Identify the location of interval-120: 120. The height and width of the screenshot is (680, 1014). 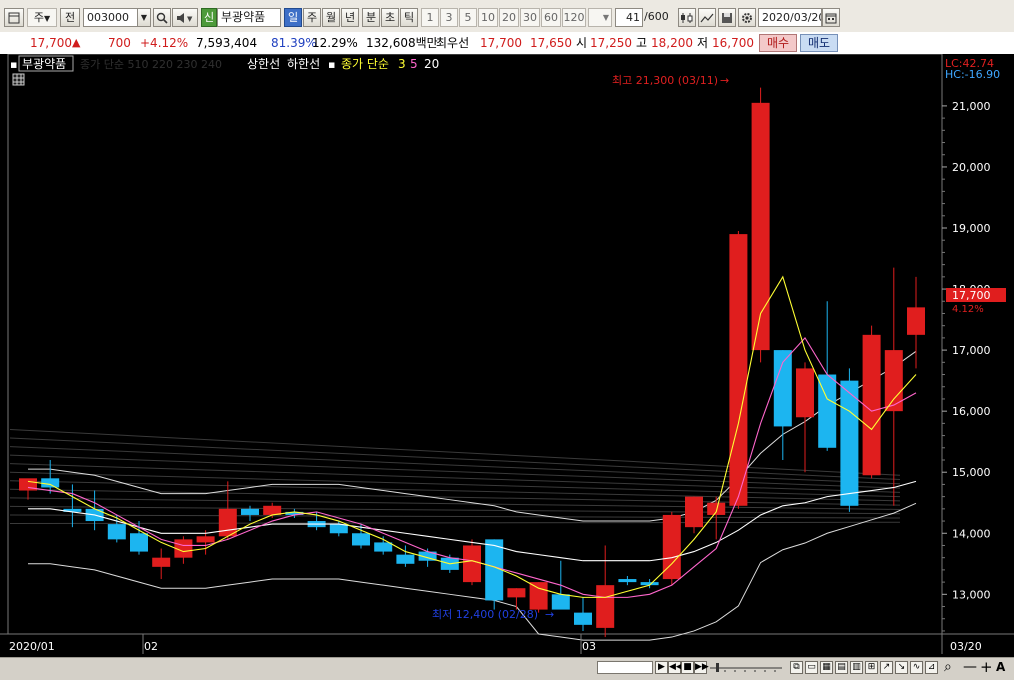
(574, 17).